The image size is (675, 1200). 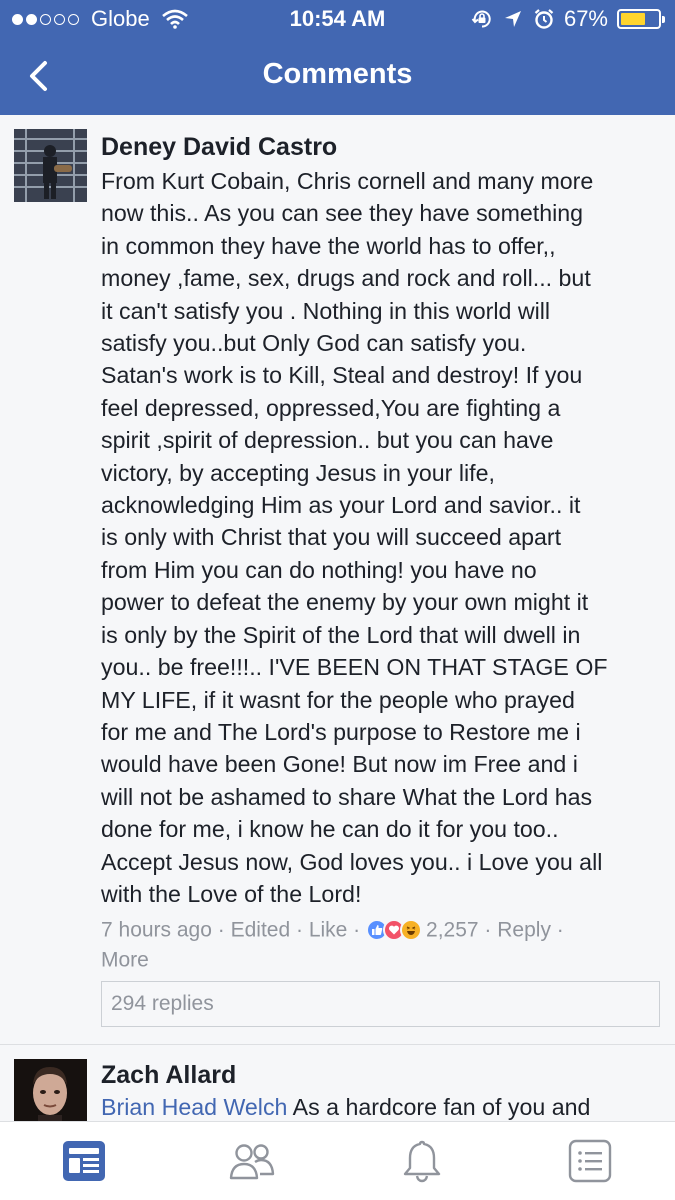 What do you see at coordinates (261, 929) in the screenshot?
I see `edited-label: Edited` at bounding box center [261, 929].